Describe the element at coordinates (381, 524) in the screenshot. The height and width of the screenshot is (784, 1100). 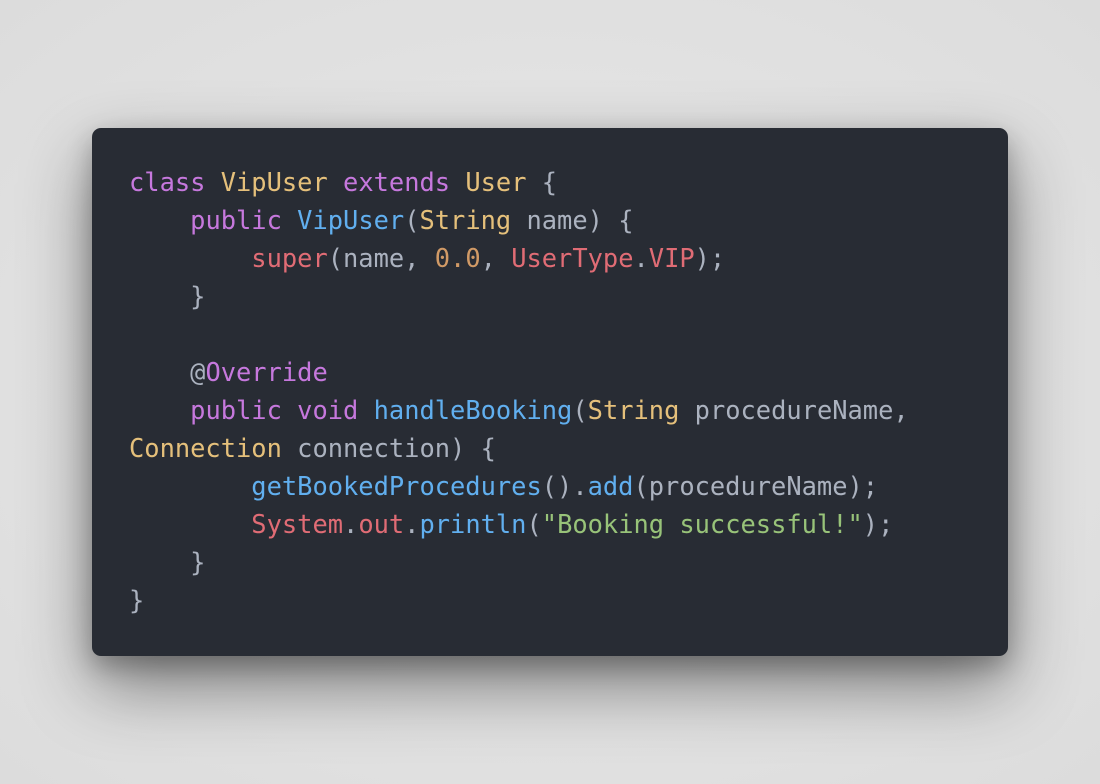
I see `code-token: out` at that location.